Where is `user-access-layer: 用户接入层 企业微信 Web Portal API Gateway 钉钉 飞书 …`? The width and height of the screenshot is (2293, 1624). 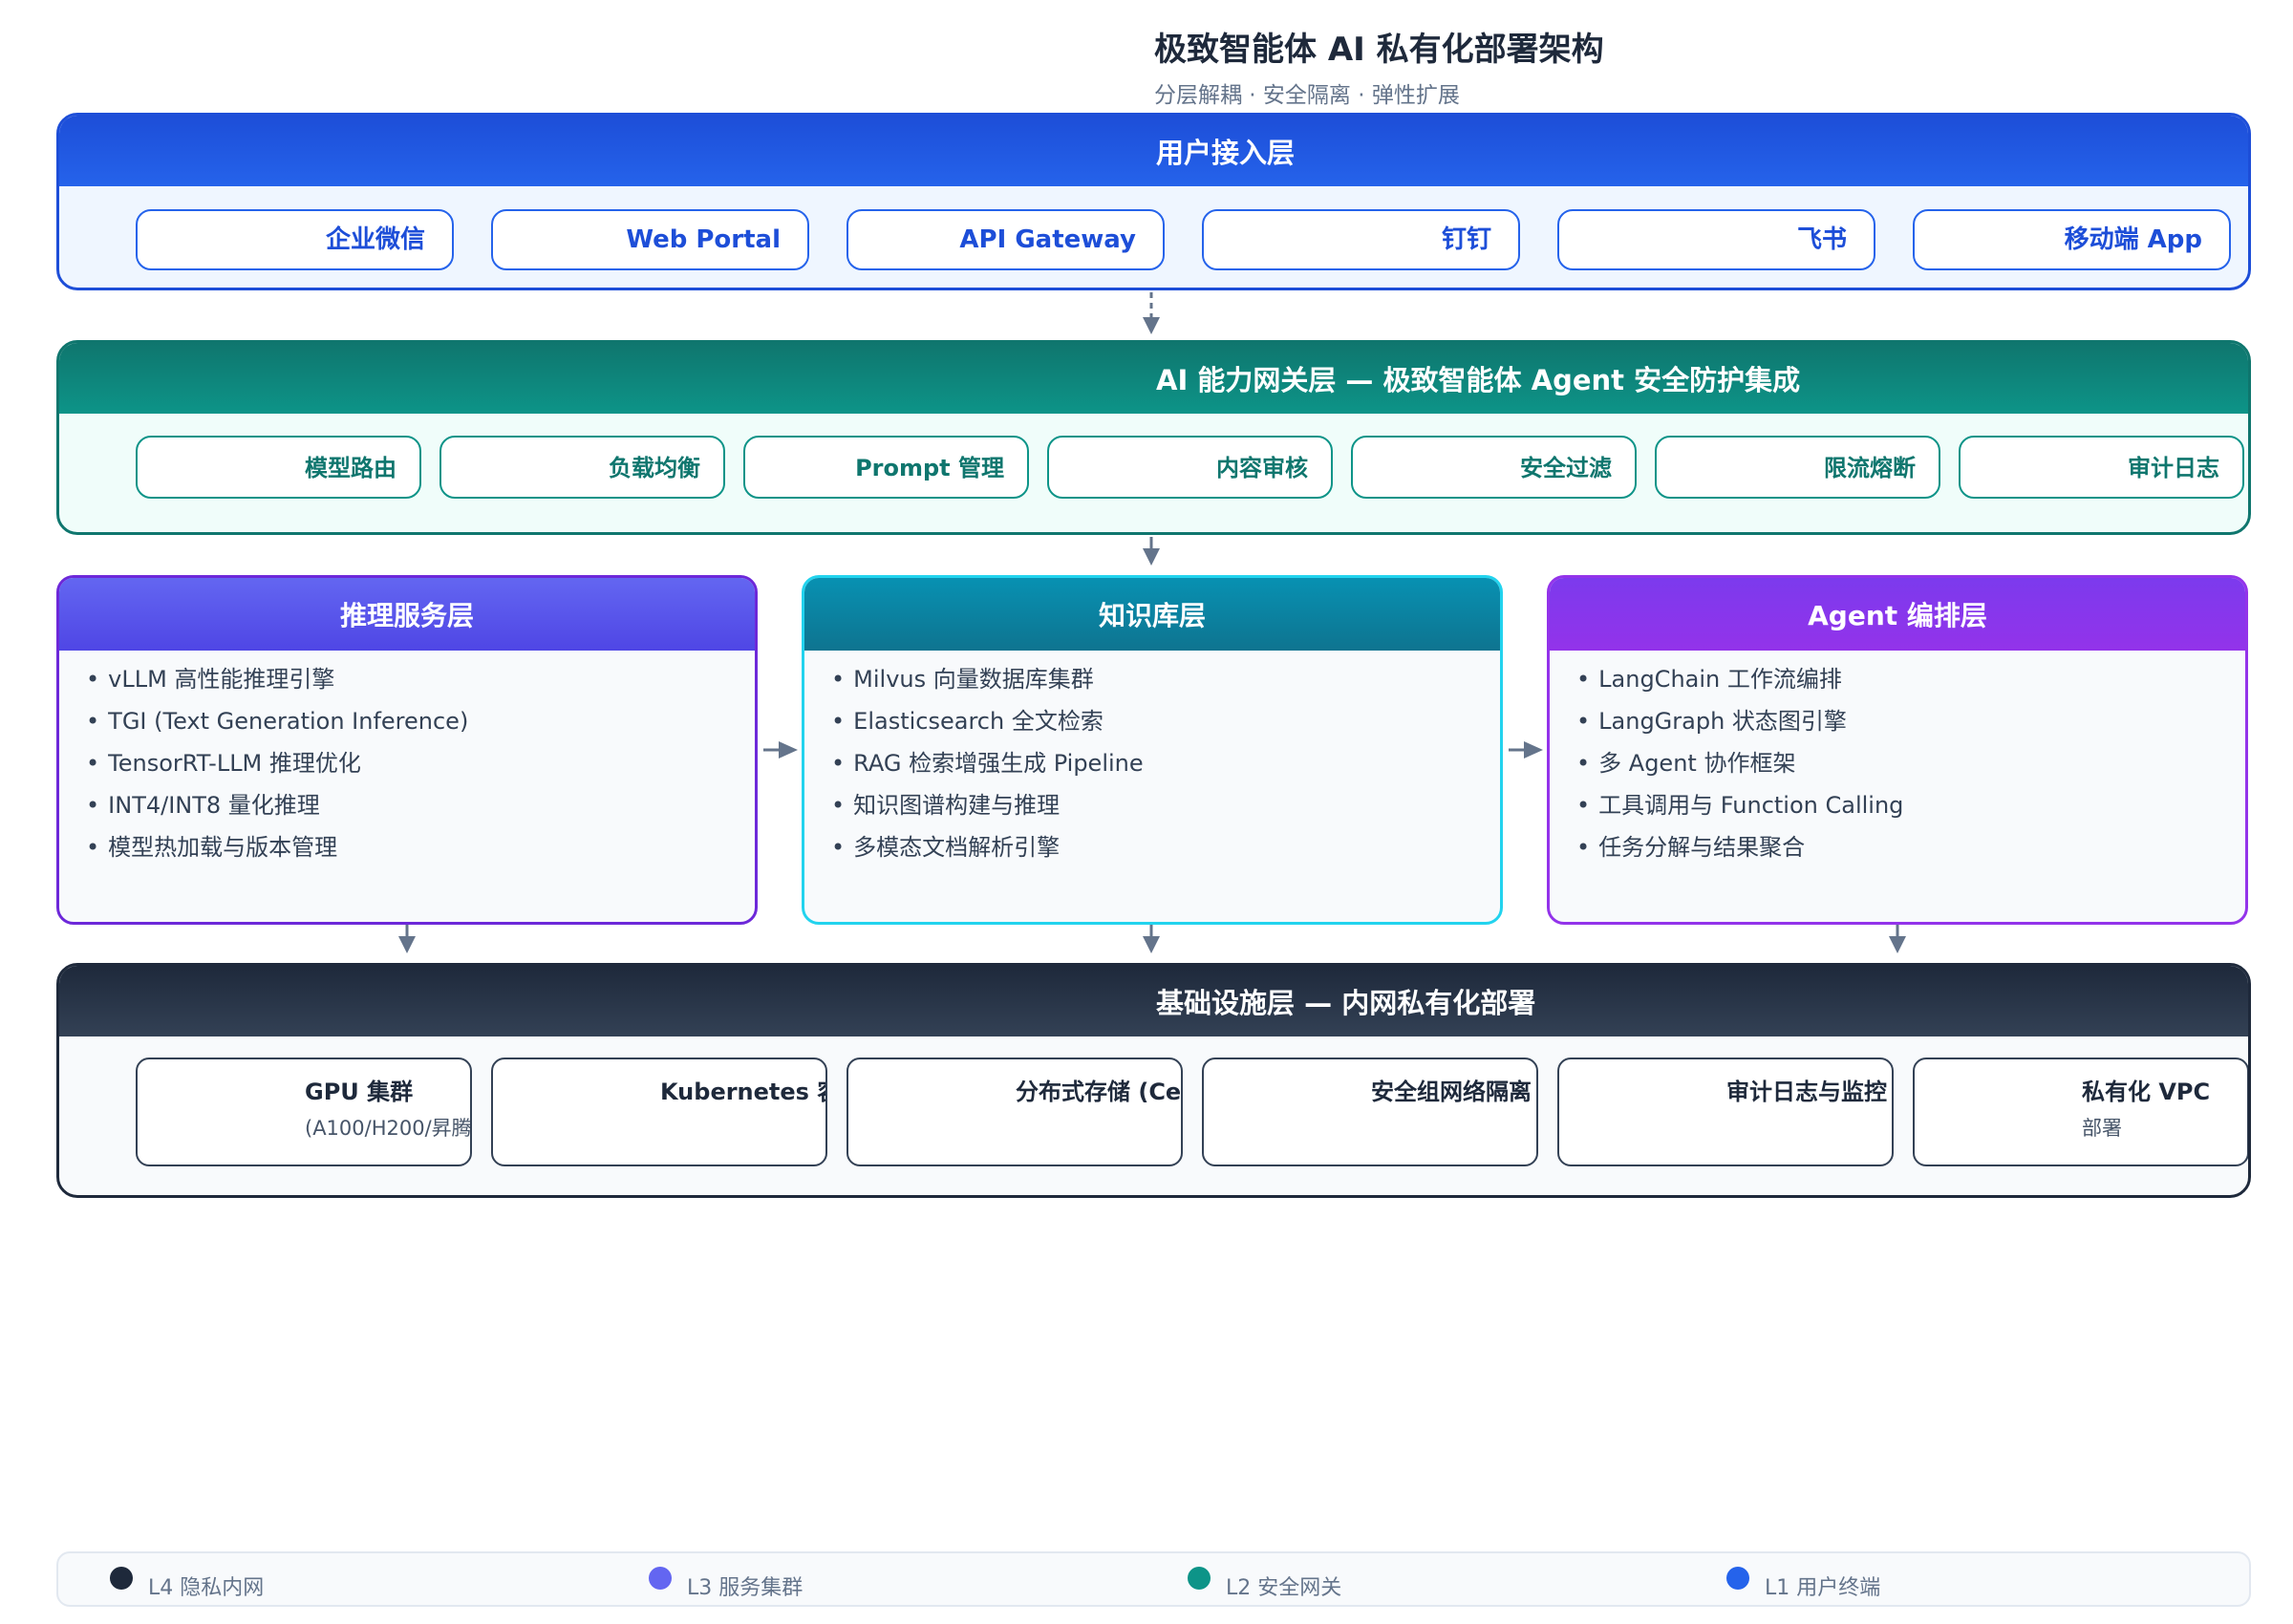 user-access-layer: 用户接入层 企业微信 Web Portal API Gateway 钉钉 飞书 … is located at coordinates (1153, 202).